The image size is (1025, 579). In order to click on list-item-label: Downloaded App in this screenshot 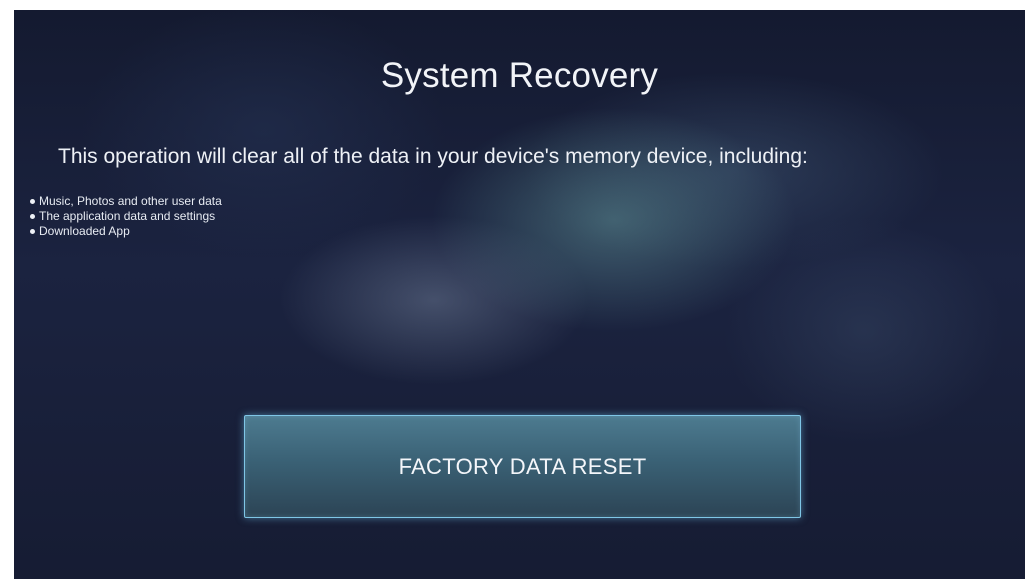, I will do `click(84, 231)`.